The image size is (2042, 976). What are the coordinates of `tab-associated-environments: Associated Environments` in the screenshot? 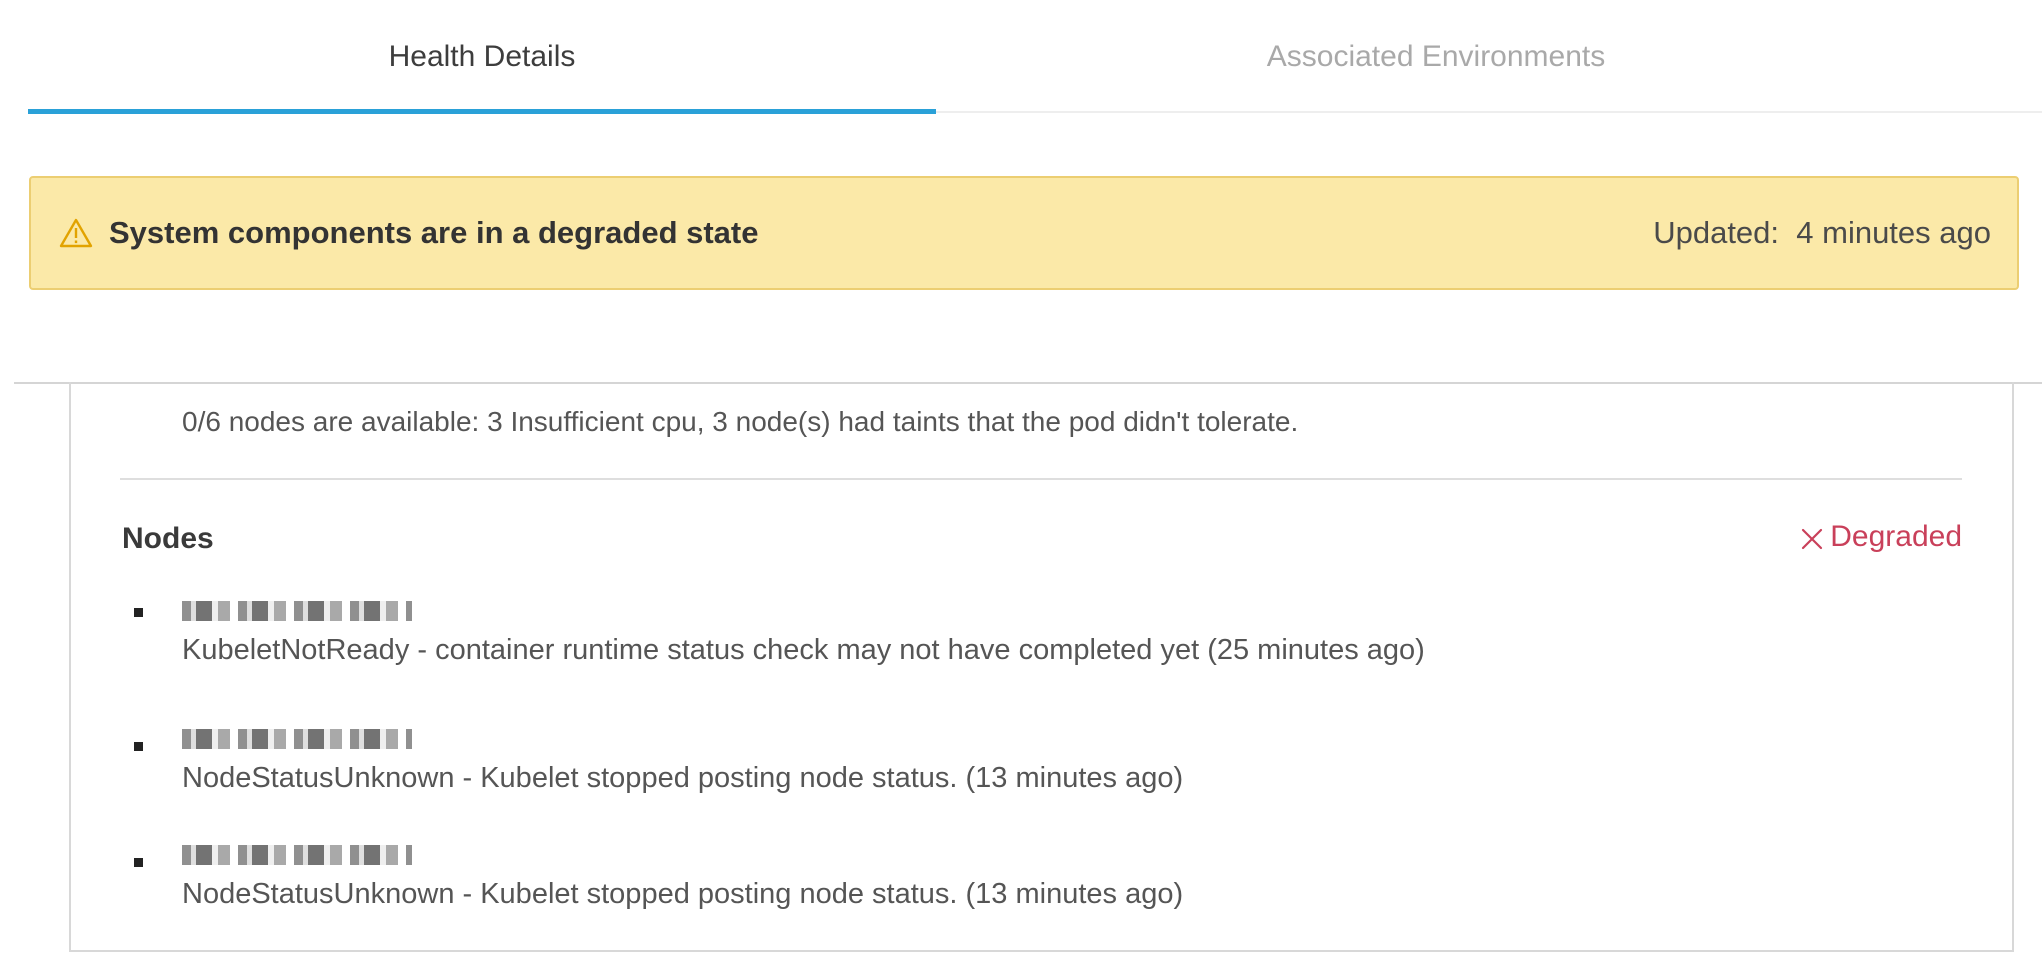 It's located at (1436, 57).